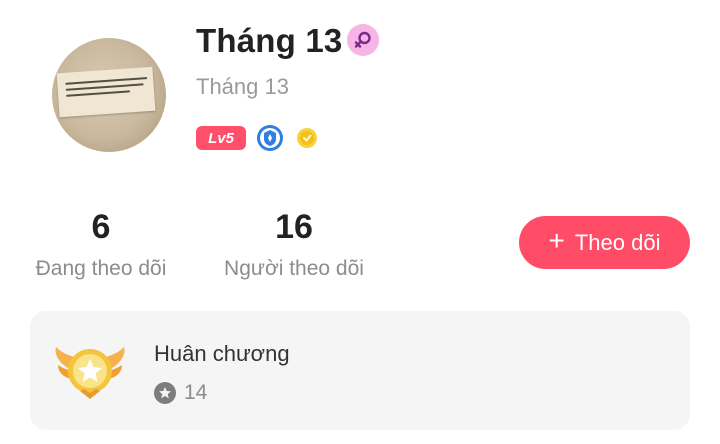 This screenshot has width=720, height=444. I want to click on following-count: 6, so click(101, 227).